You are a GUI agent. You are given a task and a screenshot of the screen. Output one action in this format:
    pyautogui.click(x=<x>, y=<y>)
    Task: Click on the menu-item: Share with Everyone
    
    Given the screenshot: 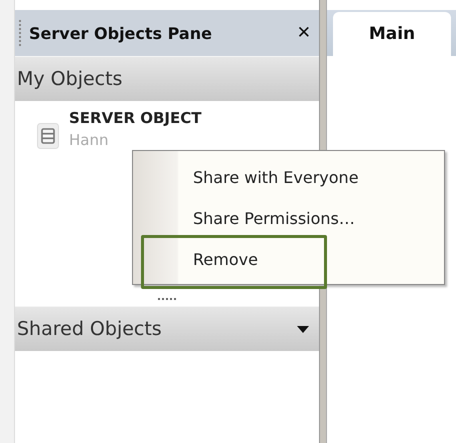 What is the action you would take?
    pyautogui.click(x=288, y=177)
    